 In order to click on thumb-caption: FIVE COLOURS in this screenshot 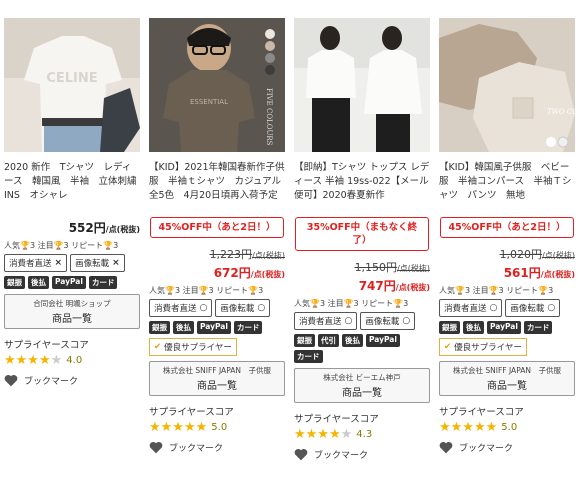, I will do `click(269, 117)`.